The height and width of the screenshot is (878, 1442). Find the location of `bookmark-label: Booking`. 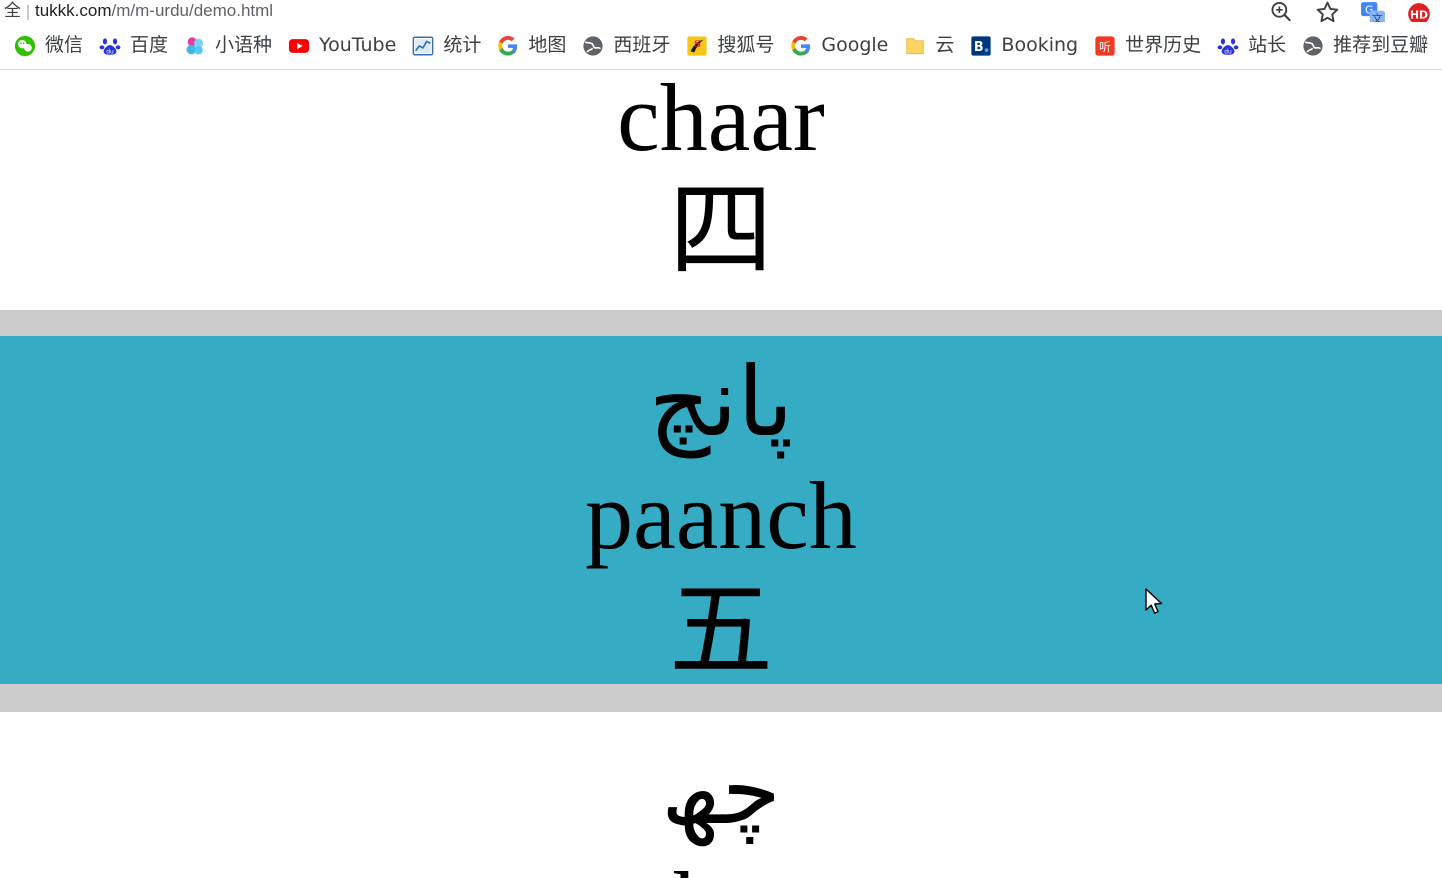

bookmark-label: Booking is located at coordinates (1040, 45).